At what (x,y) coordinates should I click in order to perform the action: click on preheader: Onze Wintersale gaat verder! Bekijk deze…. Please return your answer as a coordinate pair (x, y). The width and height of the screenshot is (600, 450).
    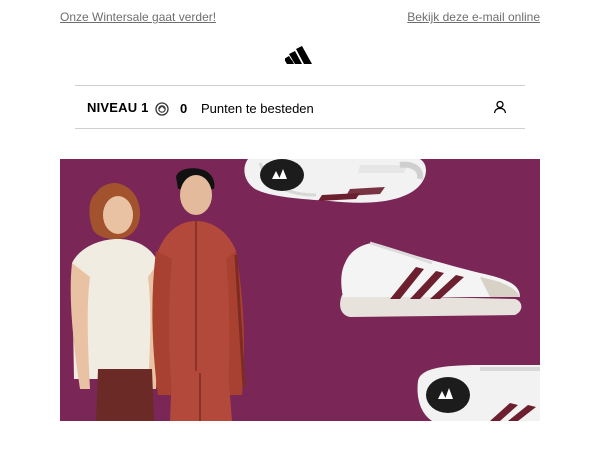
    Looking at the image, I should click on (300, 18).